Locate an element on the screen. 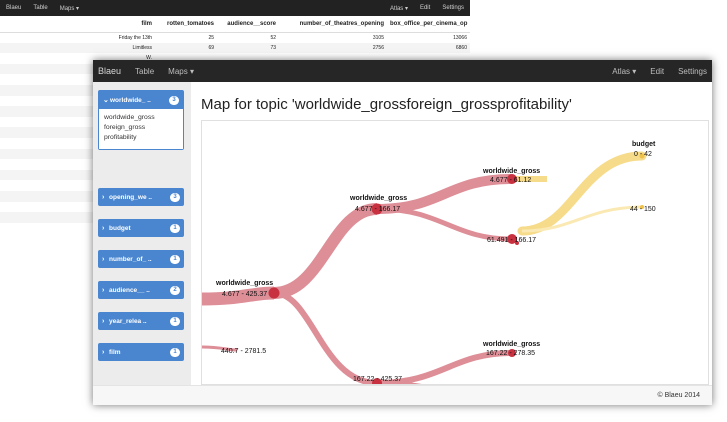  topic-card-title: film is located at coordinates (115, 352).